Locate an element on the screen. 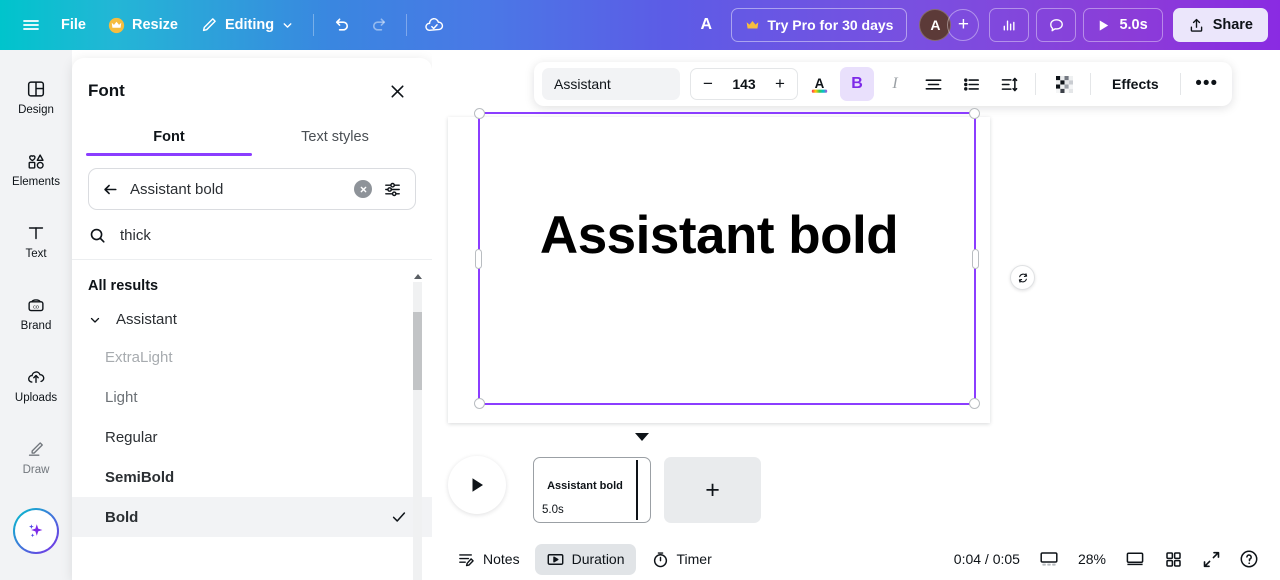 The height and width of the screenshot is (580, 1280). decrease-label: − is located at coordinates (708, 83).